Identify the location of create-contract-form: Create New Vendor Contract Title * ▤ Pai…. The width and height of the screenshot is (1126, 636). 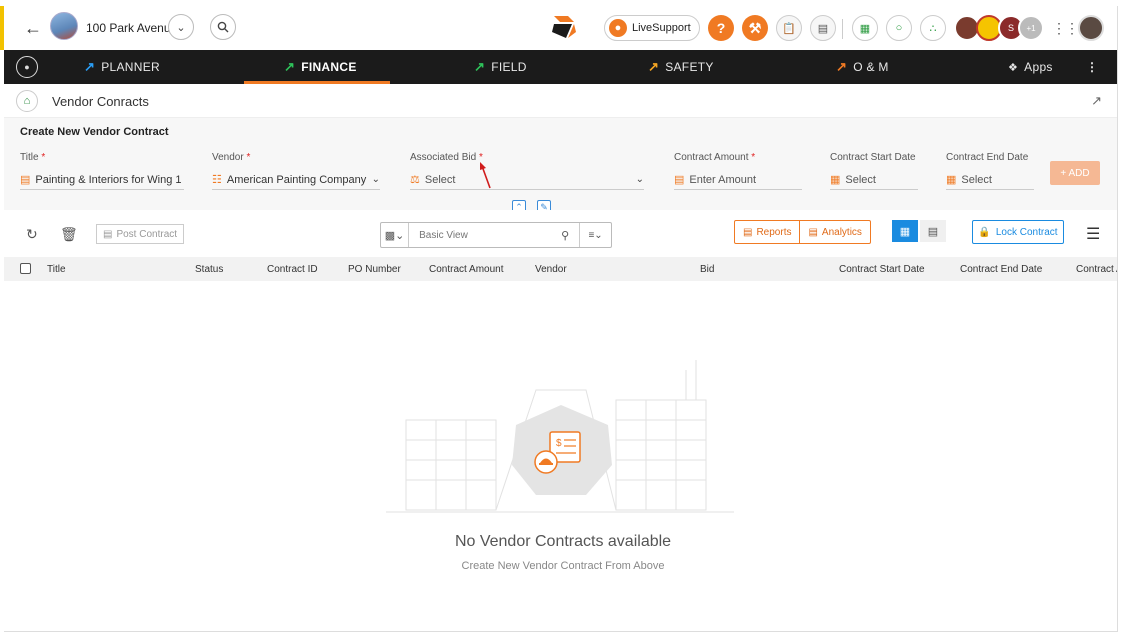
(561, 166).